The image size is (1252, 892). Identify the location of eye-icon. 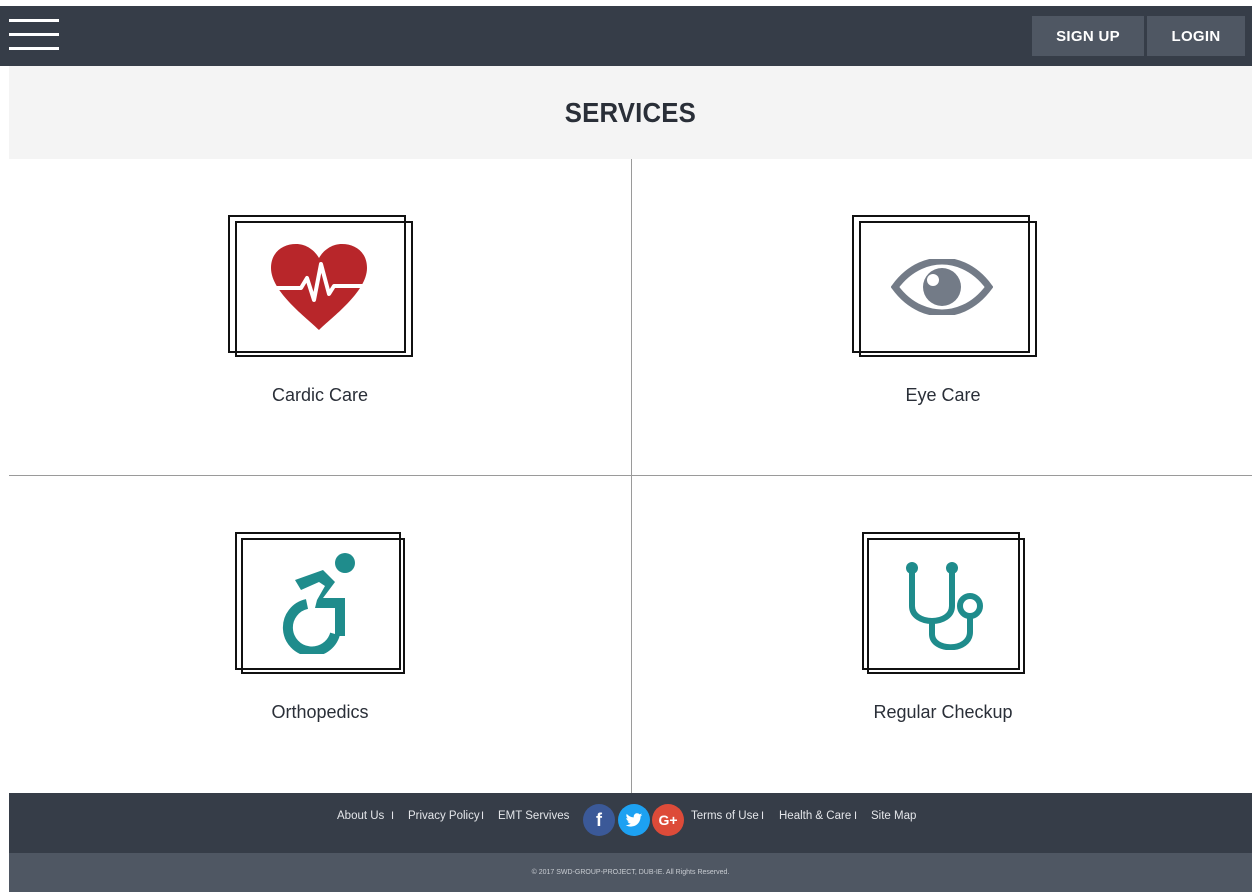
(942, 287).